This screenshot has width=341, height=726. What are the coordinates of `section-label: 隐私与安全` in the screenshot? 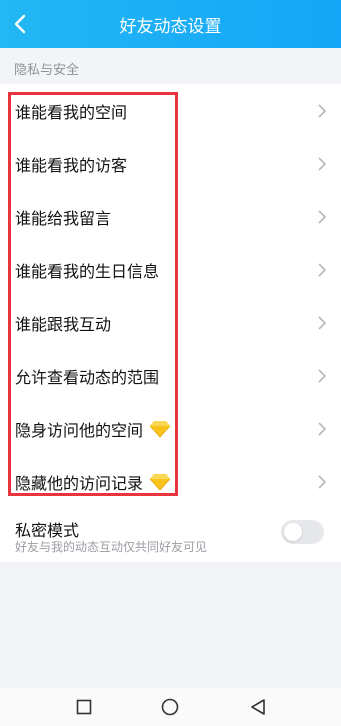 It's located at (47, 70).